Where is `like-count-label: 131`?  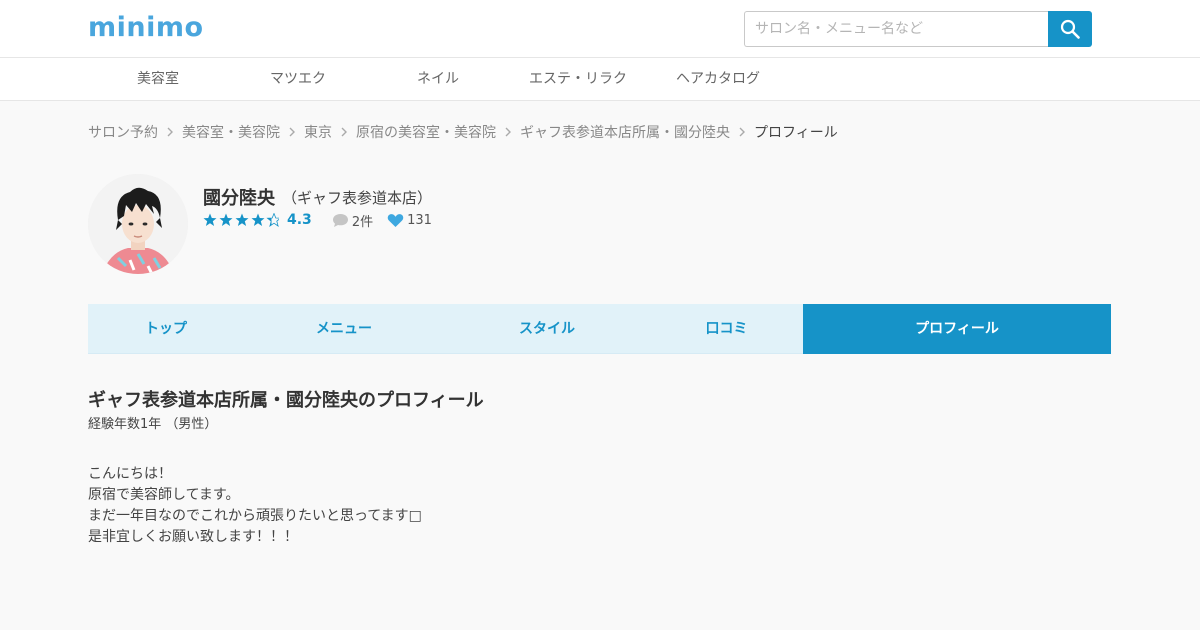 like-count-label: 131 is located at coordinates (419, 220).